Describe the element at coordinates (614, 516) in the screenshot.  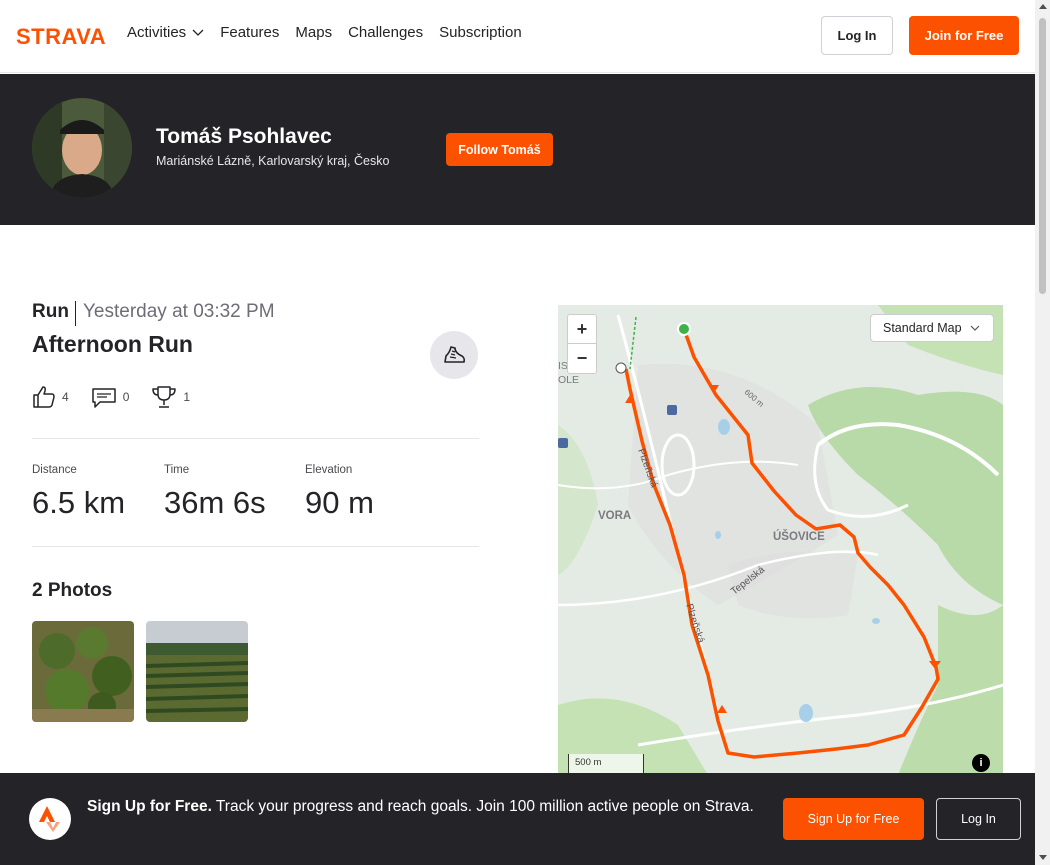
I see `map-label: VORA` at that location.